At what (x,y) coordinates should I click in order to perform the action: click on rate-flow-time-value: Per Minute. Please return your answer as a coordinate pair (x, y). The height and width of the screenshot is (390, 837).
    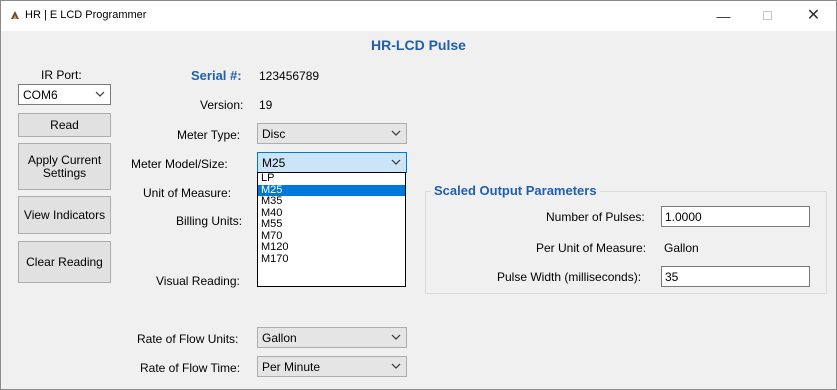
    Looking at the image, I should click on (291, 367).